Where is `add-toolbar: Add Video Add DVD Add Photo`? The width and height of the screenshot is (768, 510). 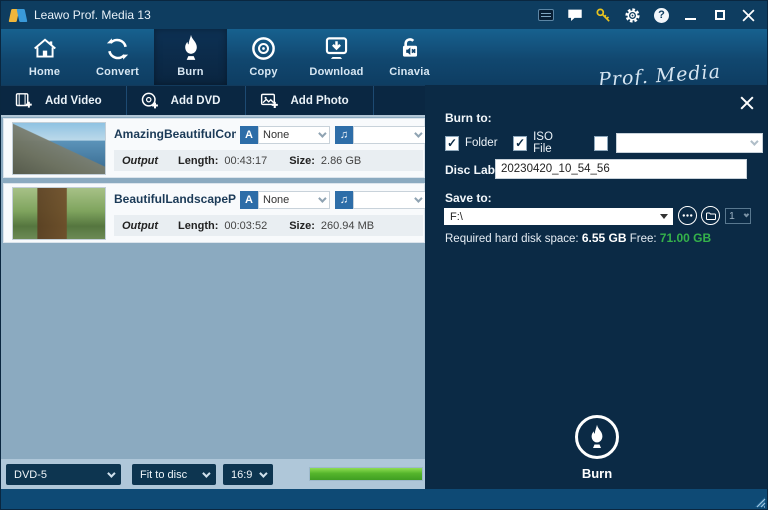 add-toolbar: Add Video Add DVD Add Photo is located at coordinates (213, 100).